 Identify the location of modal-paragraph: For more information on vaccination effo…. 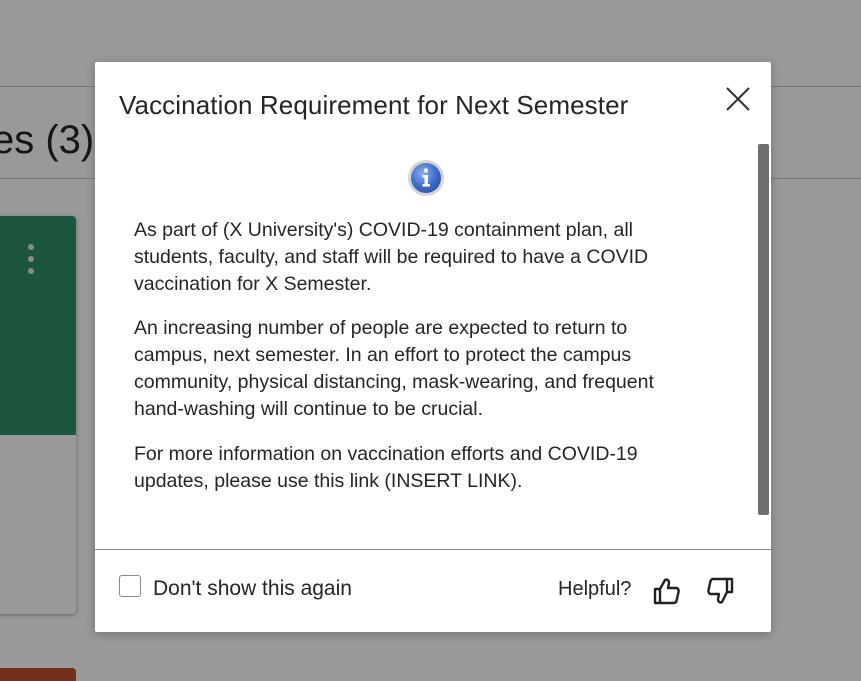
(386, 467).